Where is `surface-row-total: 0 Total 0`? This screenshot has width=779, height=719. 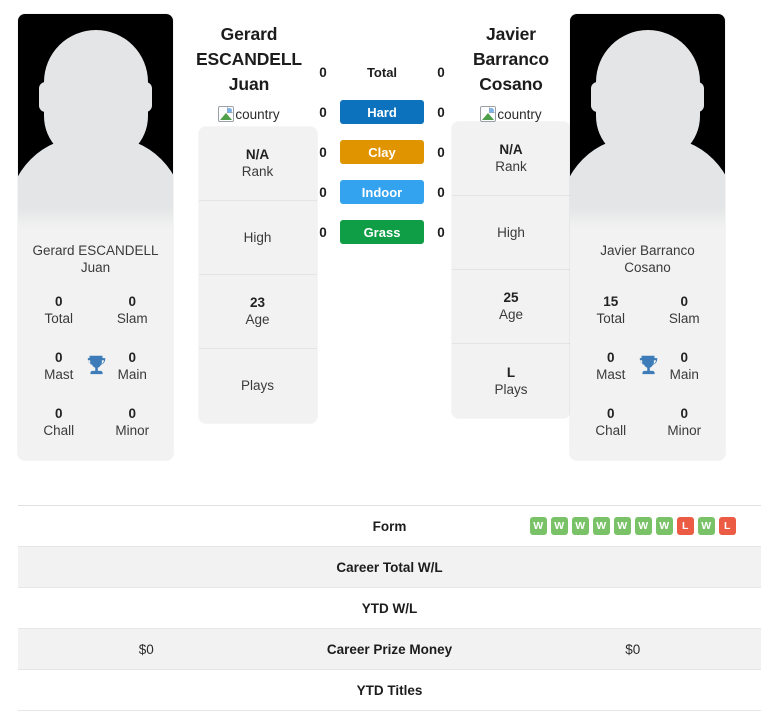 surface-row-total: 0 Total 0 is located at coordinates (382, 72).